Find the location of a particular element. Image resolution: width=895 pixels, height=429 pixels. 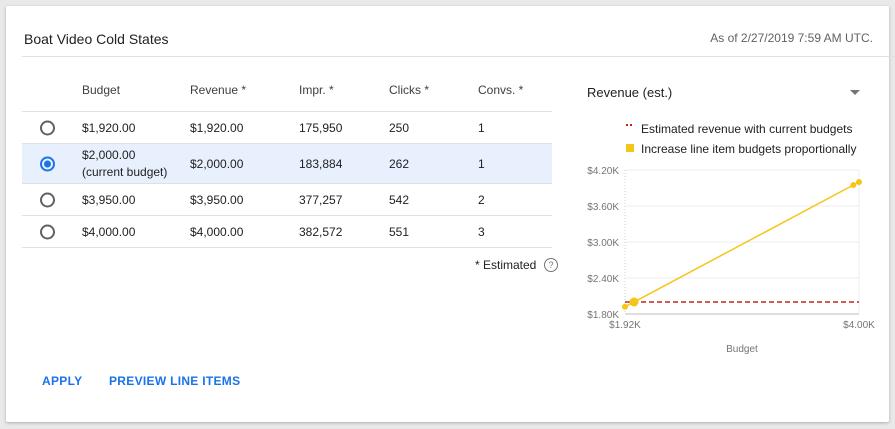

legend-label-current: Estimated revenue with current budgets is located at coordinates (747, 129).